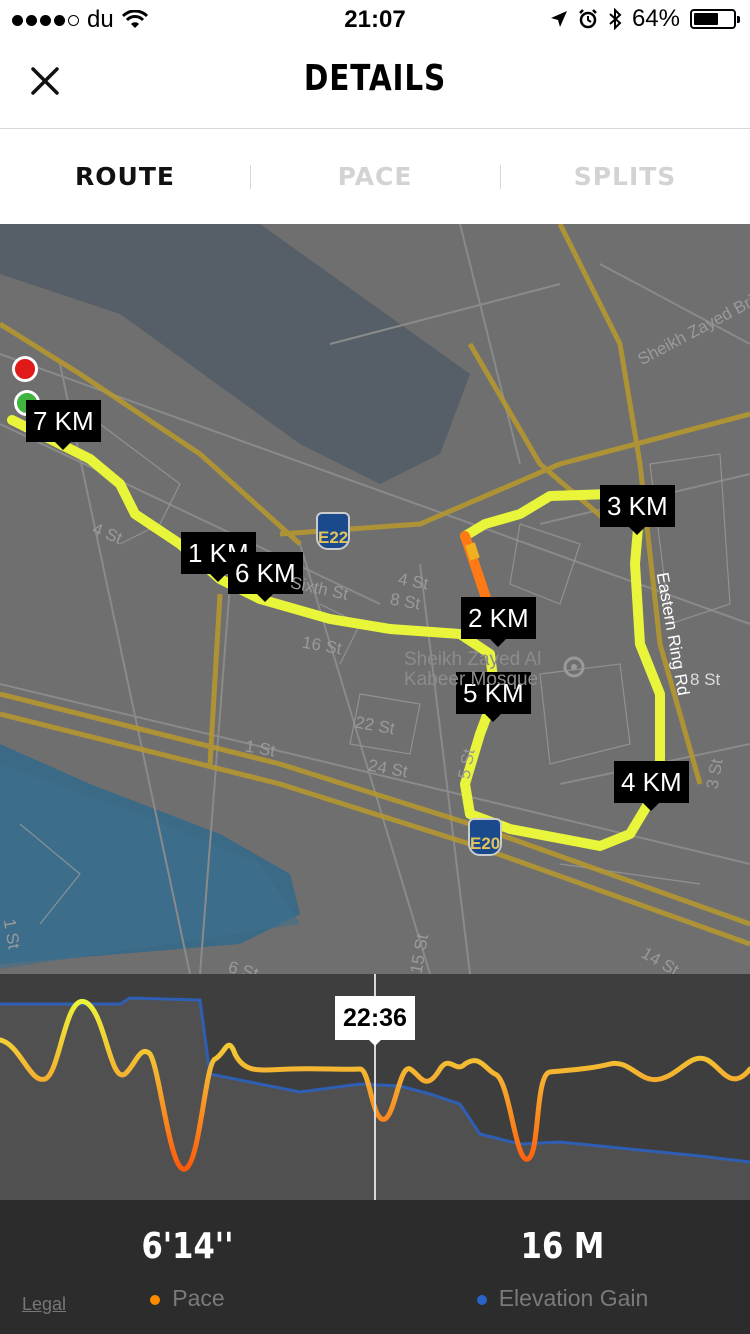 The height and width of the screenshot is (1334, 750). I want to click on elevation-value: 16 M, so click(562, 1246).